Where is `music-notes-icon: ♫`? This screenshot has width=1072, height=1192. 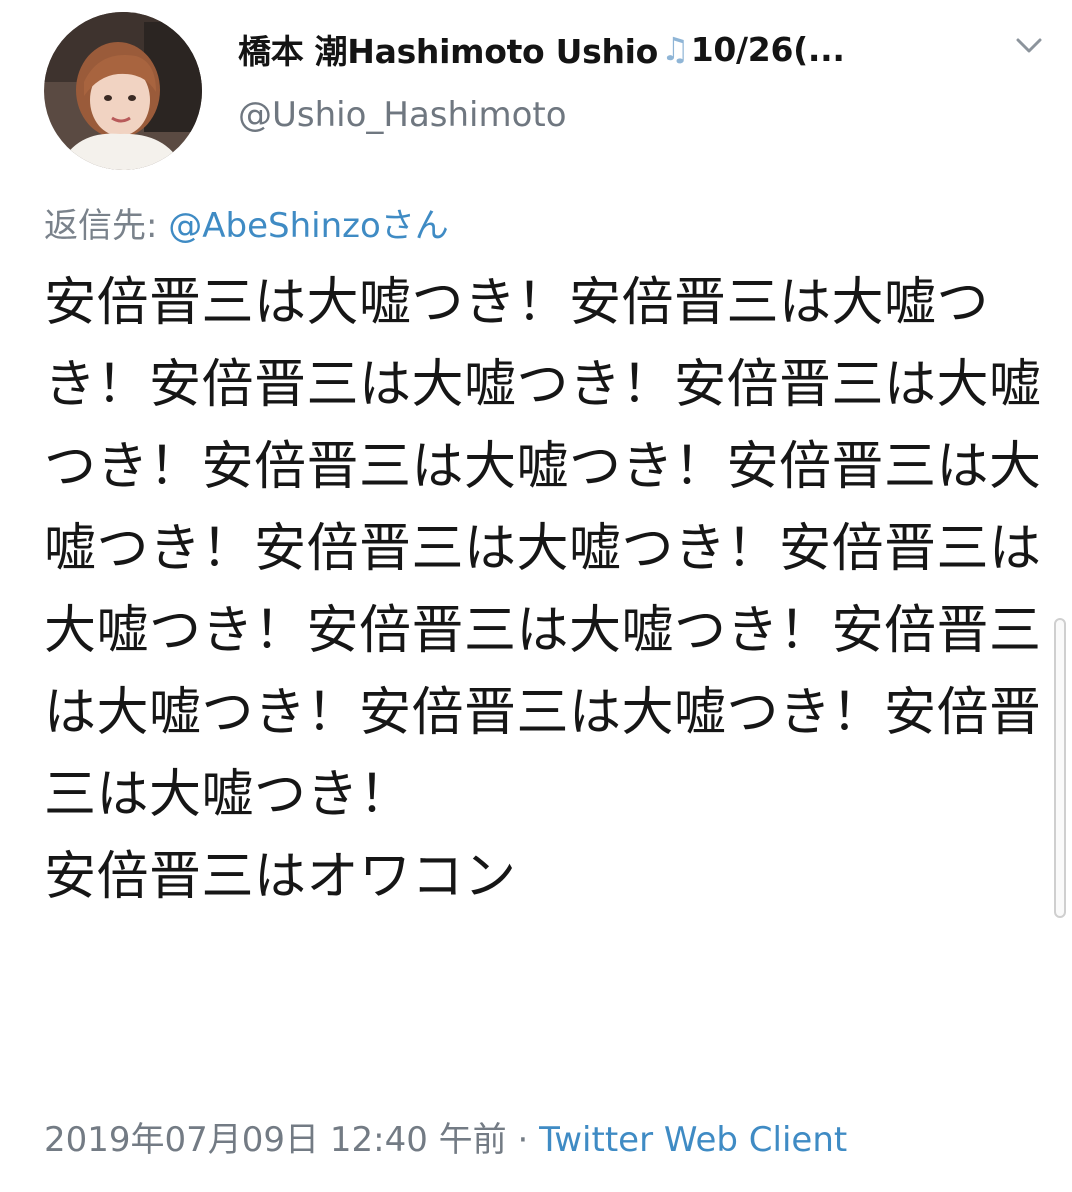
music-notes-icon: ♫ is located at coordinates (675, 49).